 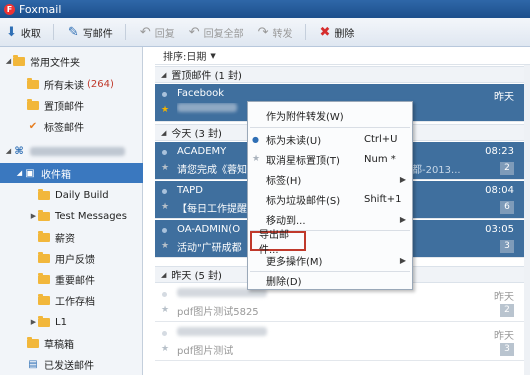 I want to click on account-name-redacted, so click(x=77, y=151).